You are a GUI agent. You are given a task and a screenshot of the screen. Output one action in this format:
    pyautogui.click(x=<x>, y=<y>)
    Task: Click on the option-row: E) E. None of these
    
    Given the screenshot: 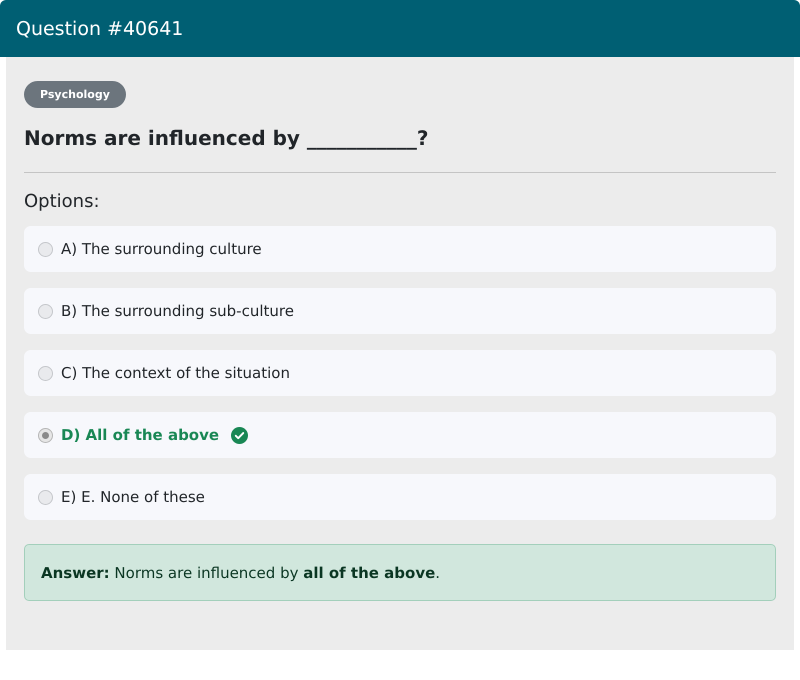 What is the action you would take?
    pyautogui.click(x=400, y=497)
    